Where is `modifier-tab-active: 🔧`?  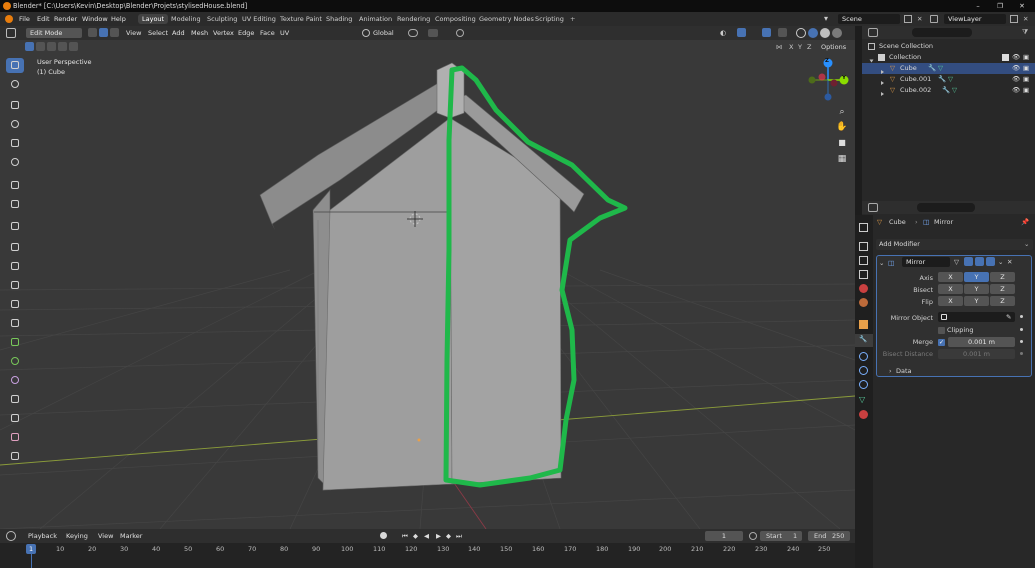 modifier-tab-active: 🔧 is located at coordinates (864, 340).